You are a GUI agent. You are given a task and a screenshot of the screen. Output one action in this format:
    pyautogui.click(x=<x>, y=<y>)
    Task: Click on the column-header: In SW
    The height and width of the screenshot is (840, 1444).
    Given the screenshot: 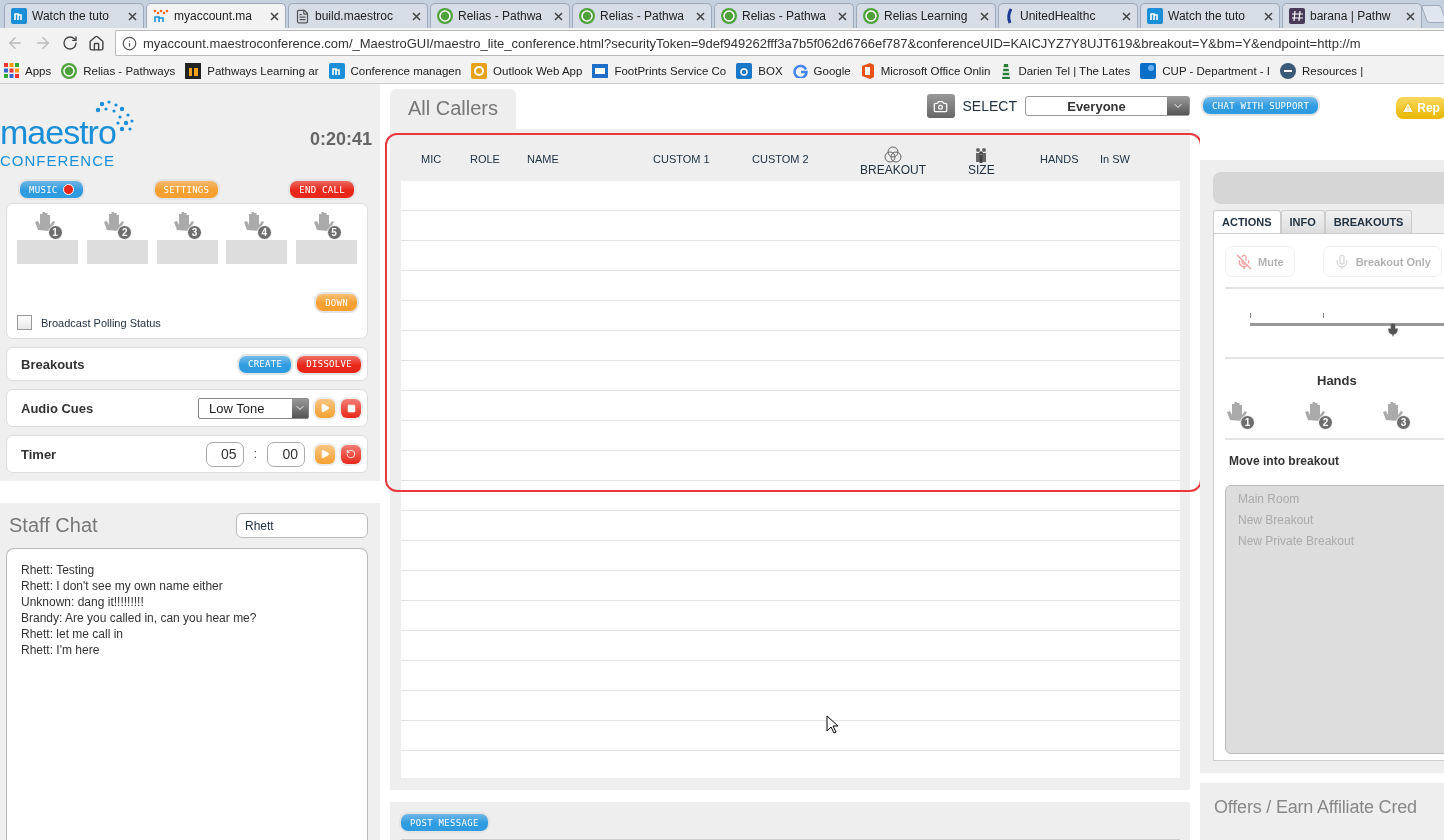 What is the action you would take?
    pyautogui.click(x=1115, y=158)
    